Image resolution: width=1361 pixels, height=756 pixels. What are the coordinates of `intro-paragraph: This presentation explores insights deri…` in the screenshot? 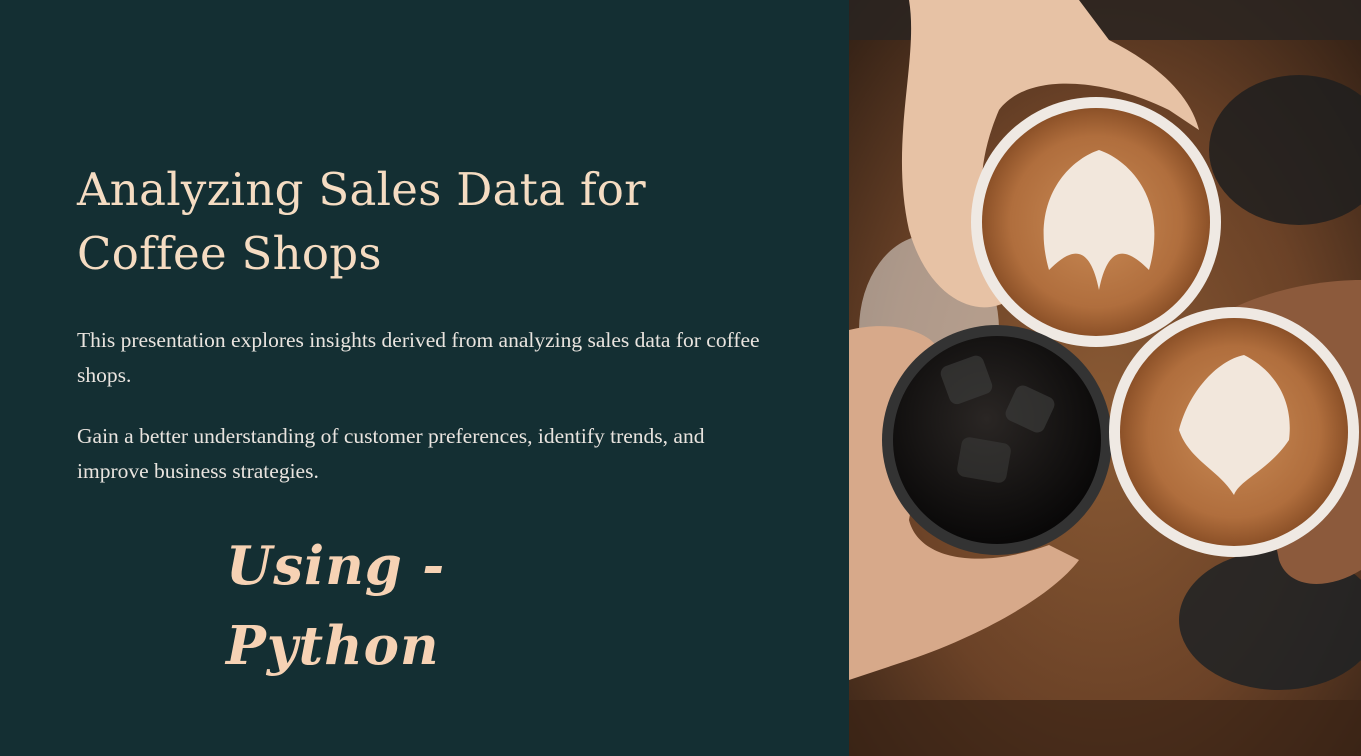 It's located at (418, 357).